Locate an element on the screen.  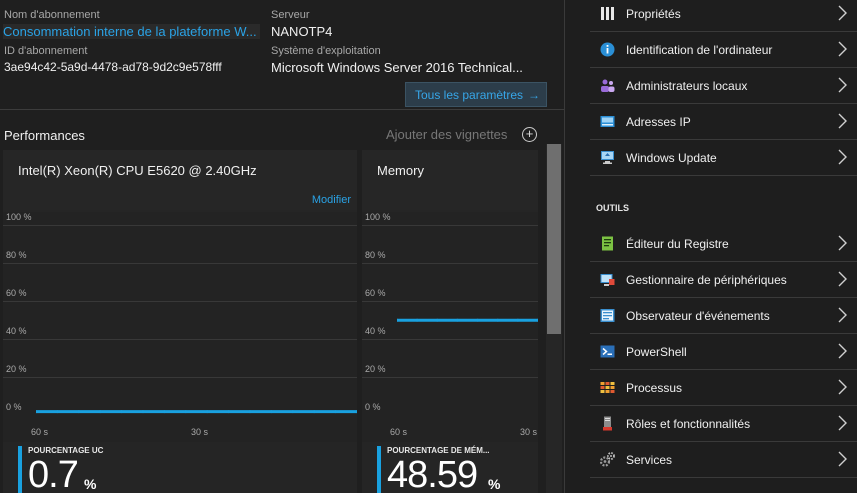
powershell-icon is located at coordinates (607, 351).